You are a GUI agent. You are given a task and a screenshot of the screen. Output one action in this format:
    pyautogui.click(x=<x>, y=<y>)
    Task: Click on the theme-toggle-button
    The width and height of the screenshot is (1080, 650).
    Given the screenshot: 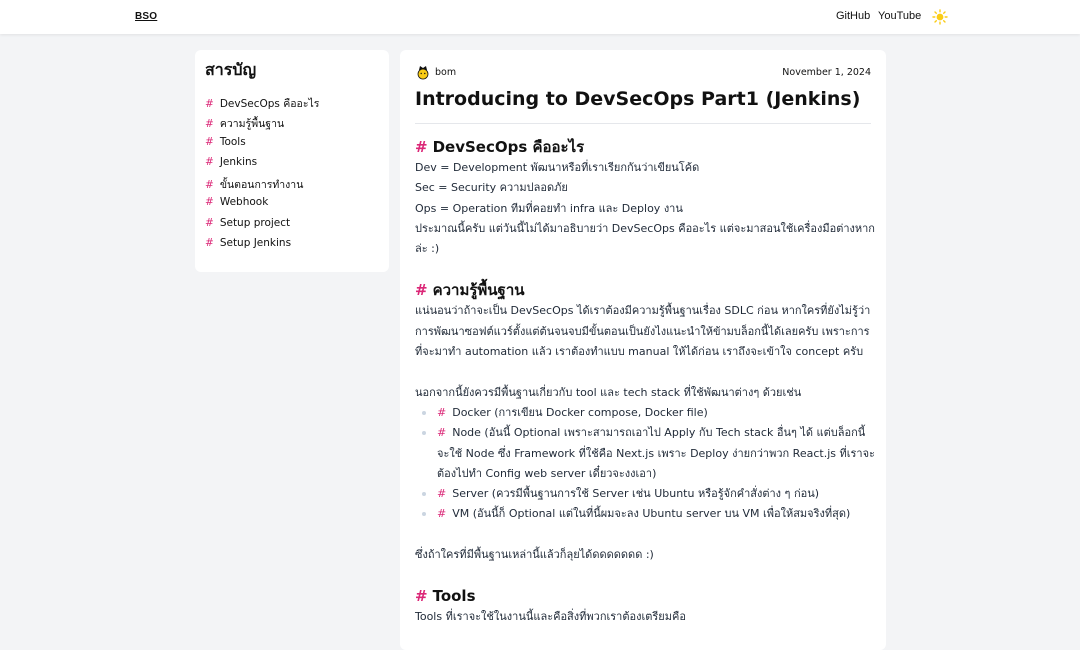 What is the action you would take?
    pyautogui.click(x=940, y=17)
    